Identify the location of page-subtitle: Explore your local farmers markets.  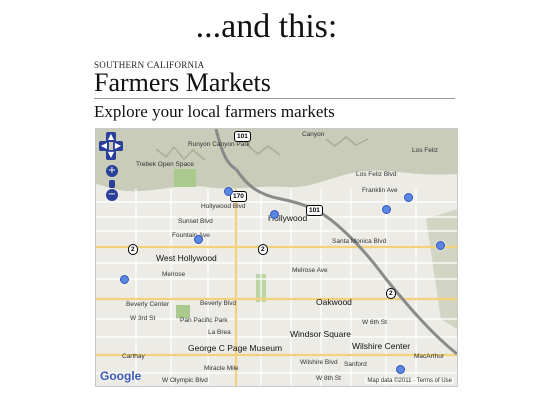
(214, 111).